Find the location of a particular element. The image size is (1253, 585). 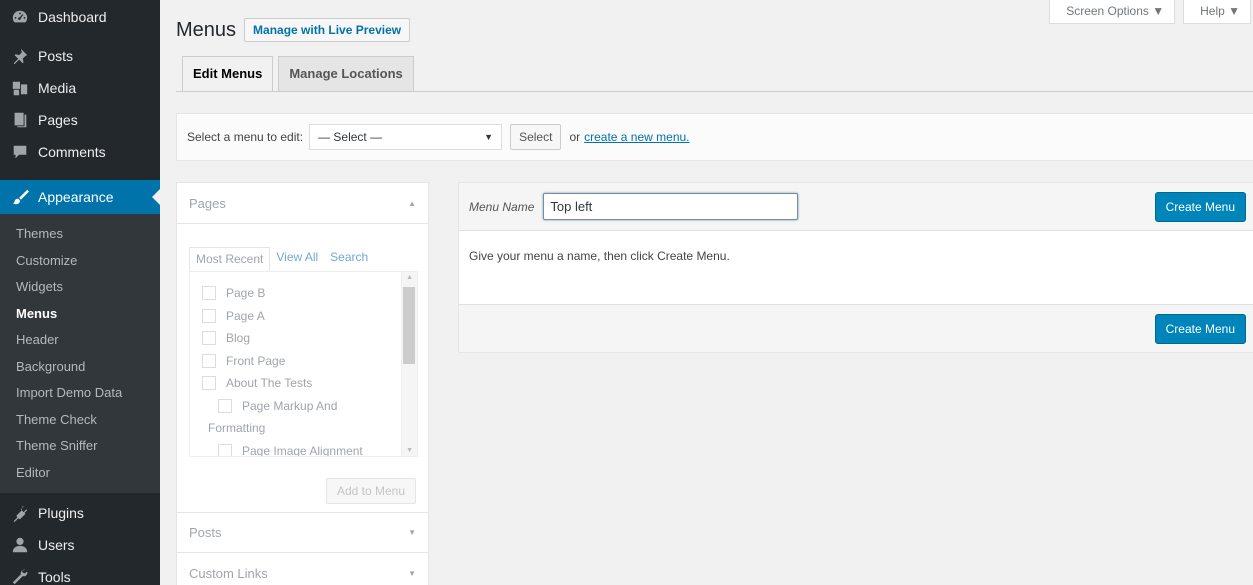

nav-plugins: Plugins is located at coordinates (80, 513).